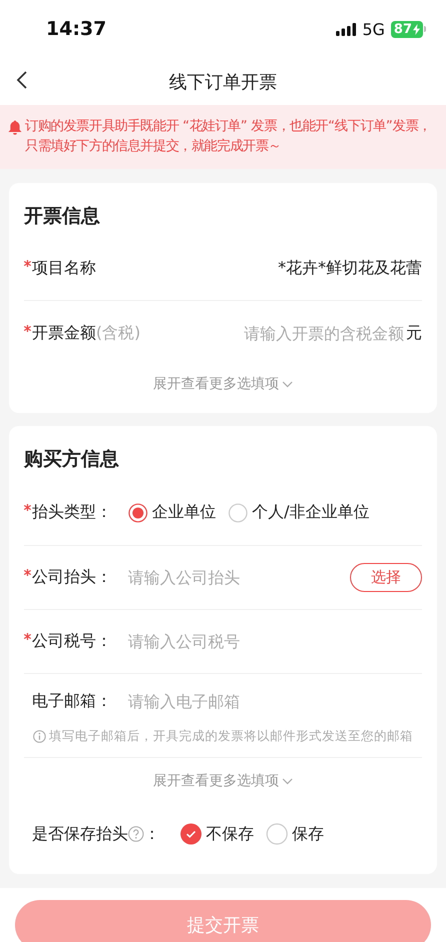  What do you see at coordinates (299, 512) in the screenshot?
I see `radio-option: 个人/非企业单位` at bounding box center [299, 512].